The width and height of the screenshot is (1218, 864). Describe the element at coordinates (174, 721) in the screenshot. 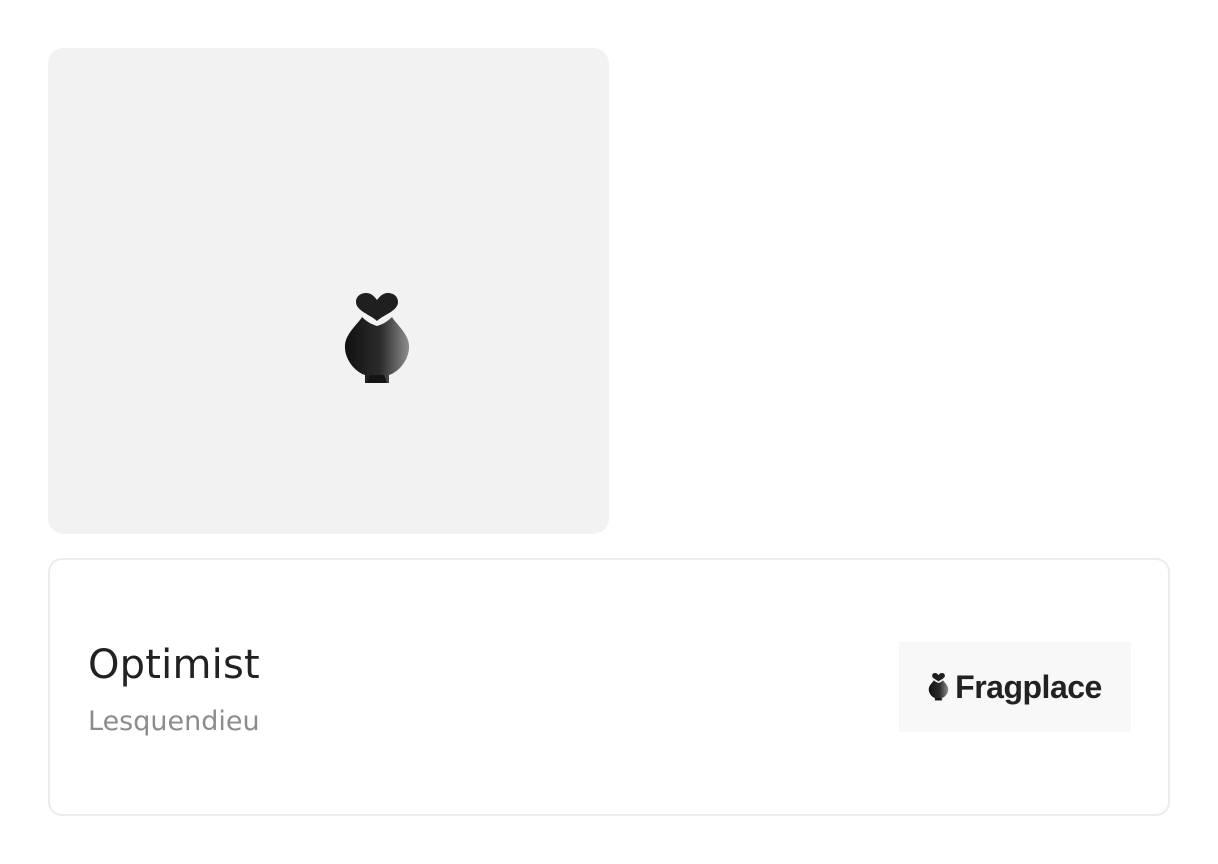

I see `brand-name: Lesquendieu` at that location.